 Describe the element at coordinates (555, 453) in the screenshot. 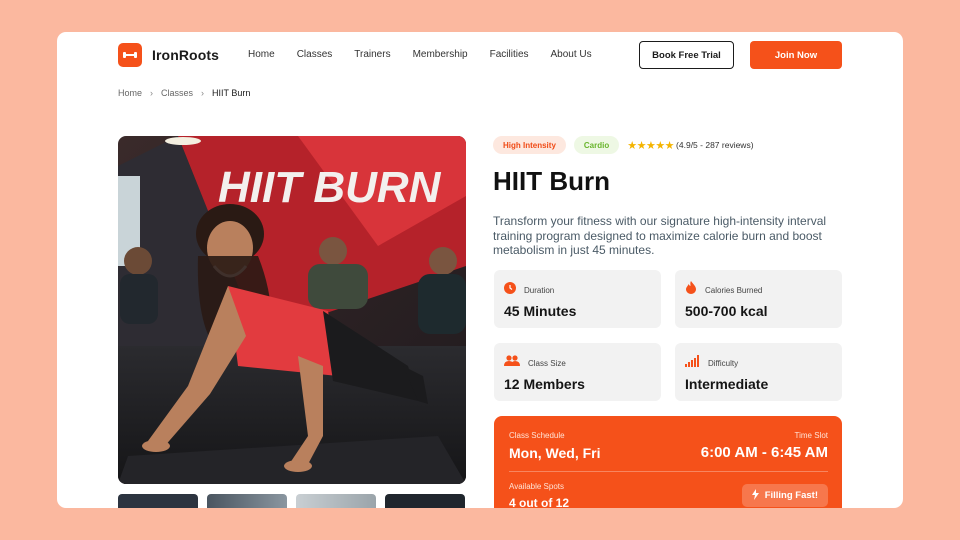

I see `schedule-days: Mon, Wed, Fri` at that location.